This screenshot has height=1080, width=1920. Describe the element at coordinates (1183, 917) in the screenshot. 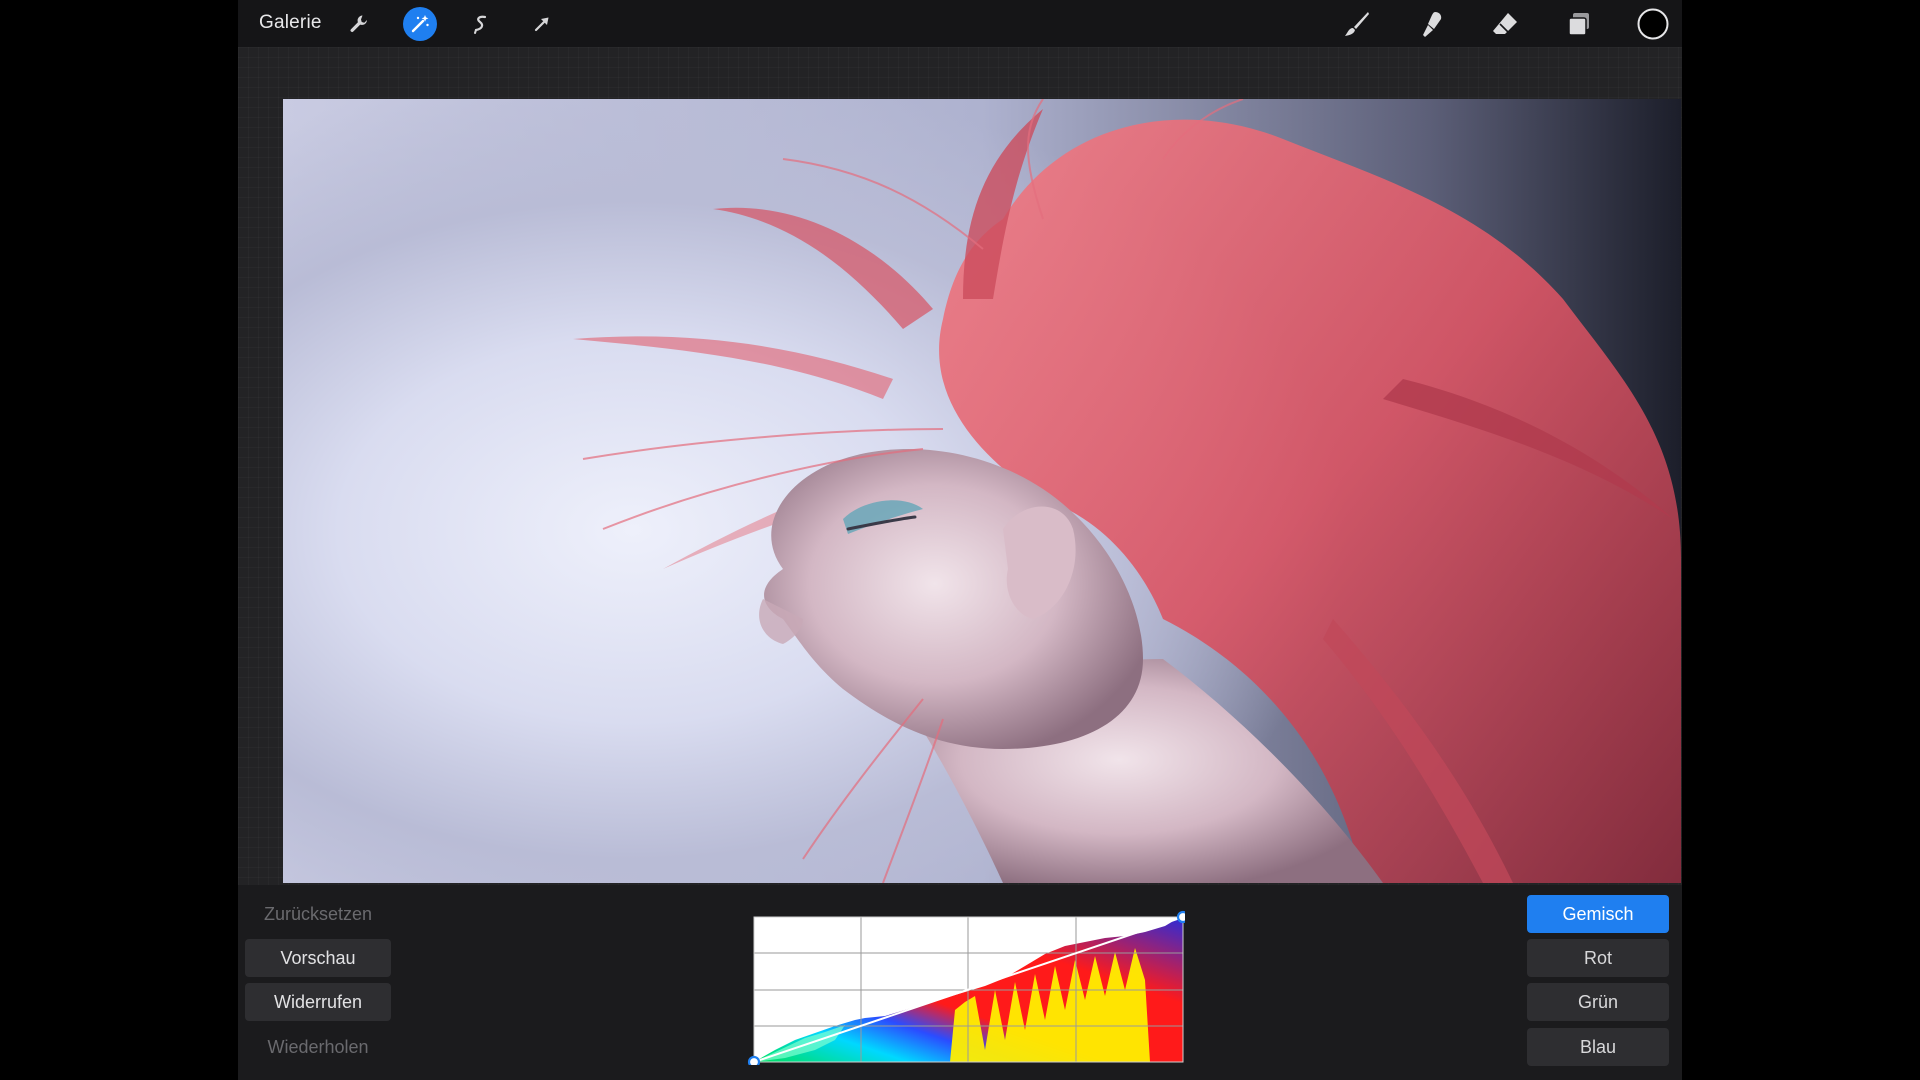

I see `curve-point-end` at that location.